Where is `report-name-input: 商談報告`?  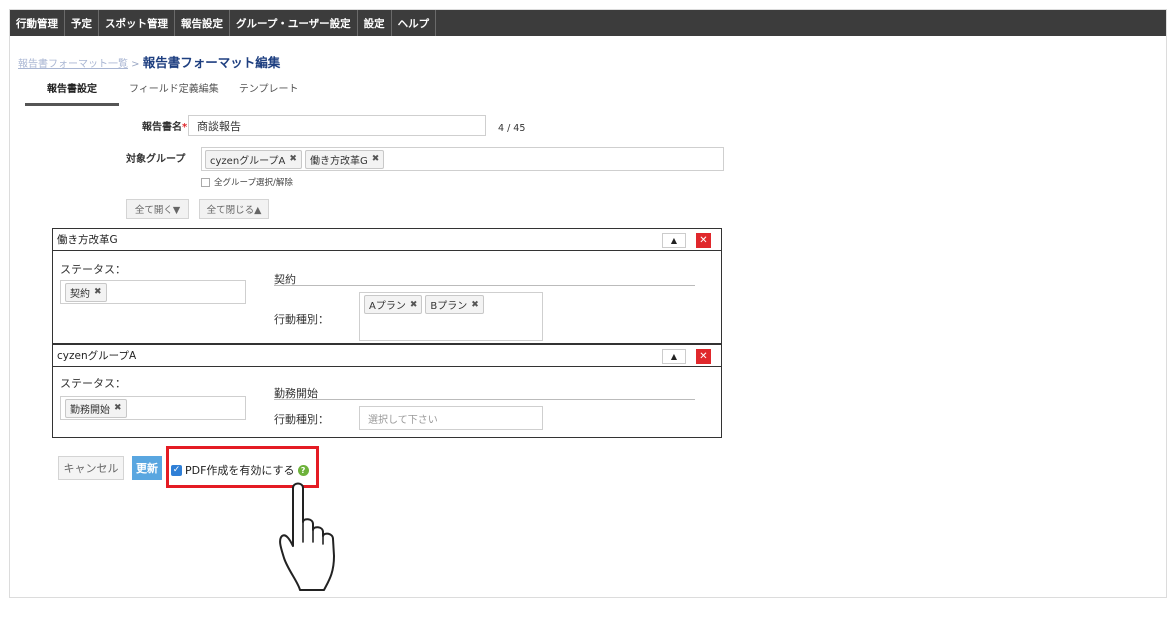
report-name-input: 商談報告 is located at coordinates (337, 125).